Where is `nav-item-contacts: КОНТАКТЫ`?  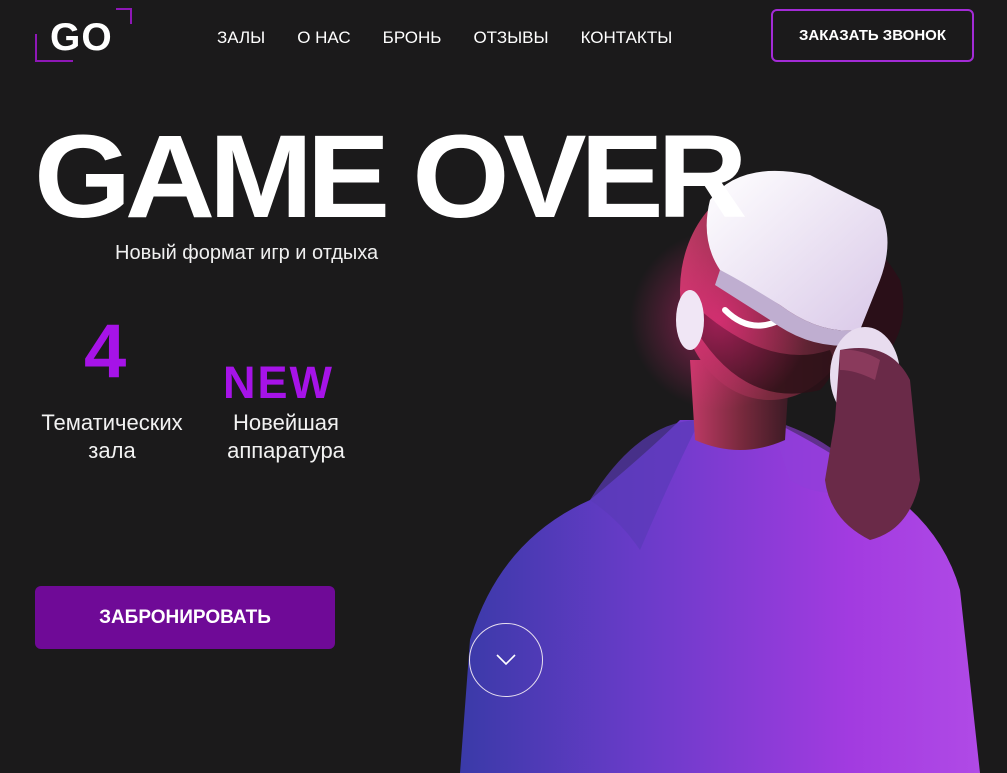
nav-item-contacts: КОНТАКТЫ is located at coordinates (627, 38).